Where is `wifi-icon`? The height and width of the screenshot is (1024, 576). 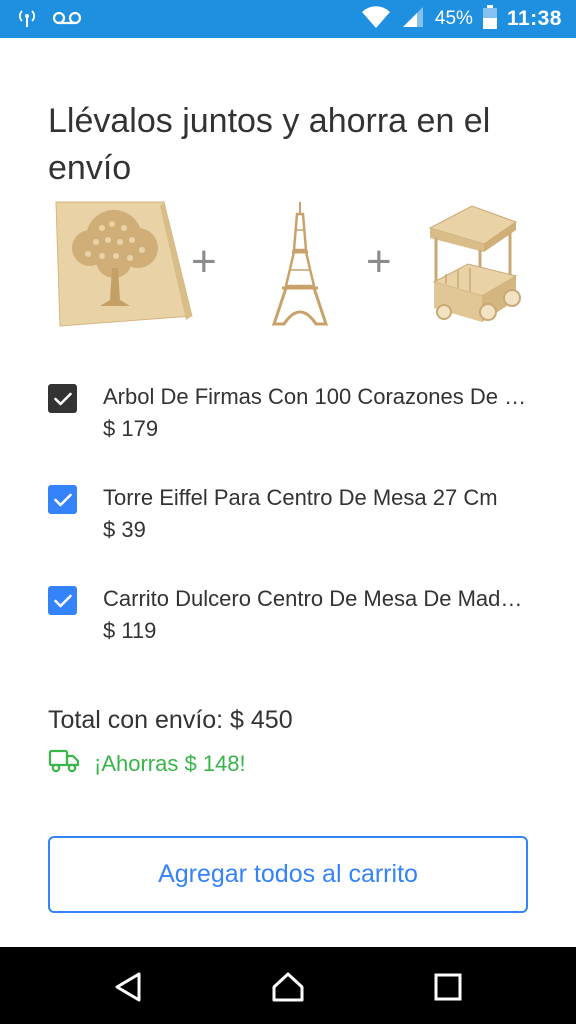 wifi-icon is located at coordinates (376, 19).